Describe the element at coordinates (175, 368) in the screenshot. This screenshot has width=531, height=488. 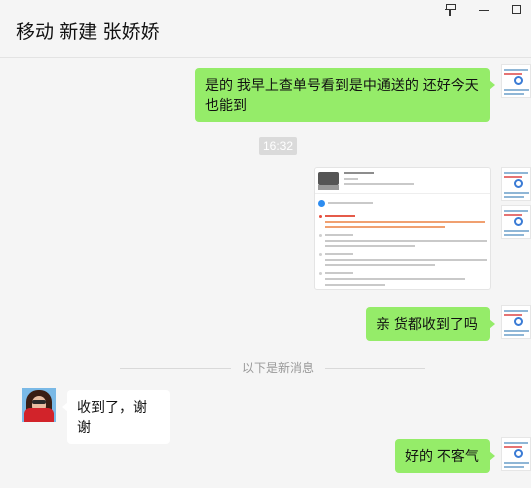
I see `divider-line-left` at that location.